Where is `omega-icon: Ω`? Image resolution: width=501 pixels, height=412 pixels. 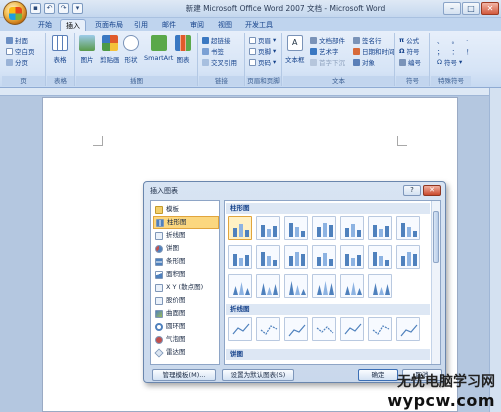
omega-icon: Ω is located at coordinates (402, 51).